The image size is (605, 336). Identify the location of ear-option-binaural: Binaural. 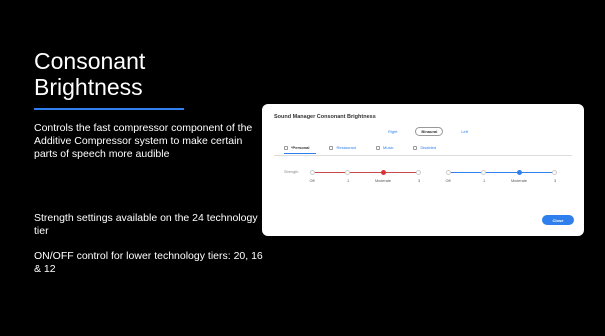
(429, 131).